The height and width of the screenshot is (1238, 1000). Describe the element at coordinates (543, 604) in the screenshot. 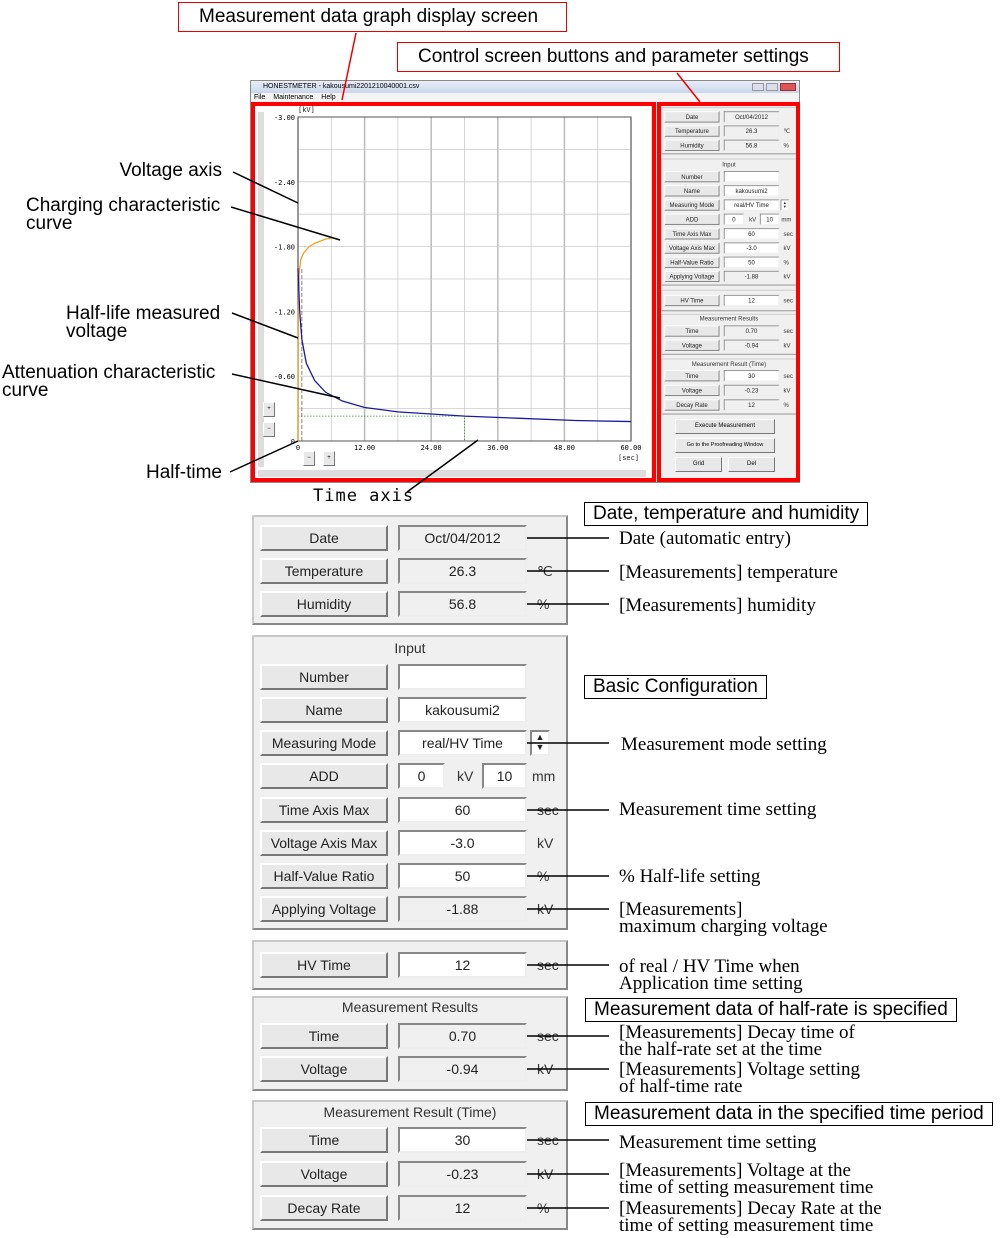

I see `humidity-unit: %` at that location.